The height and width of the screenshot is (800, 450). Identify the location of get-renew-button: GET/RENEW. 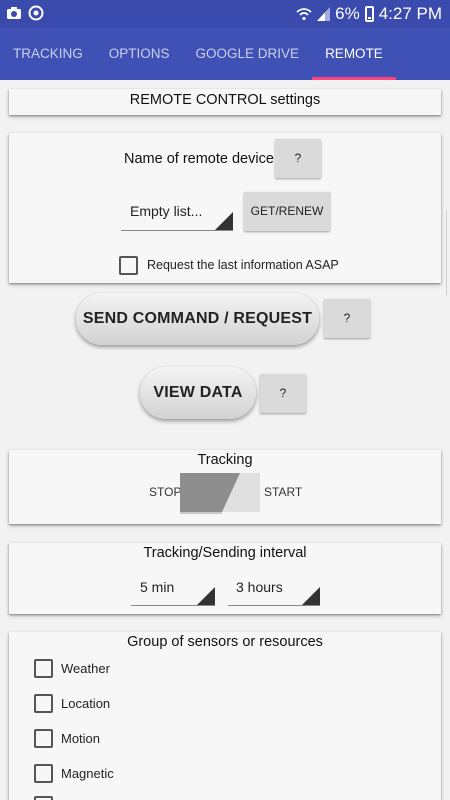
(287, 211).